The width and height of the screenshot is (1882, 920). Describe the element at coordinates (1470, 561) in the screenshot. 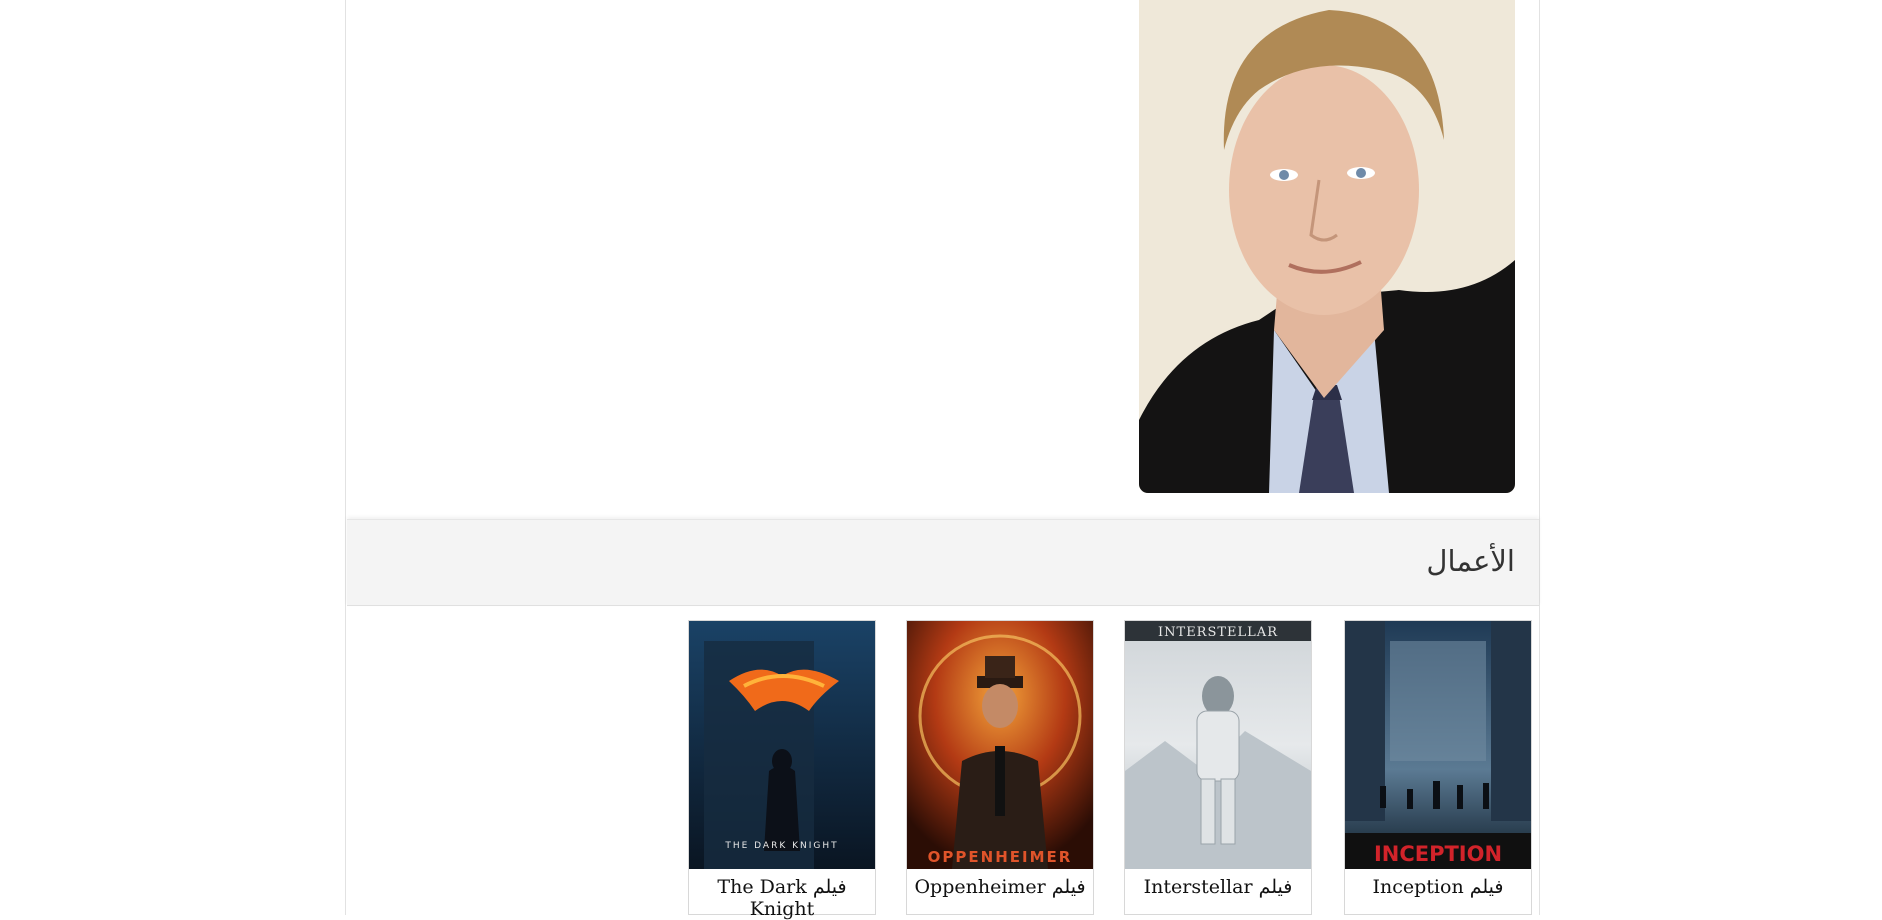

I see `works-section-title: الأعمال` at that location.